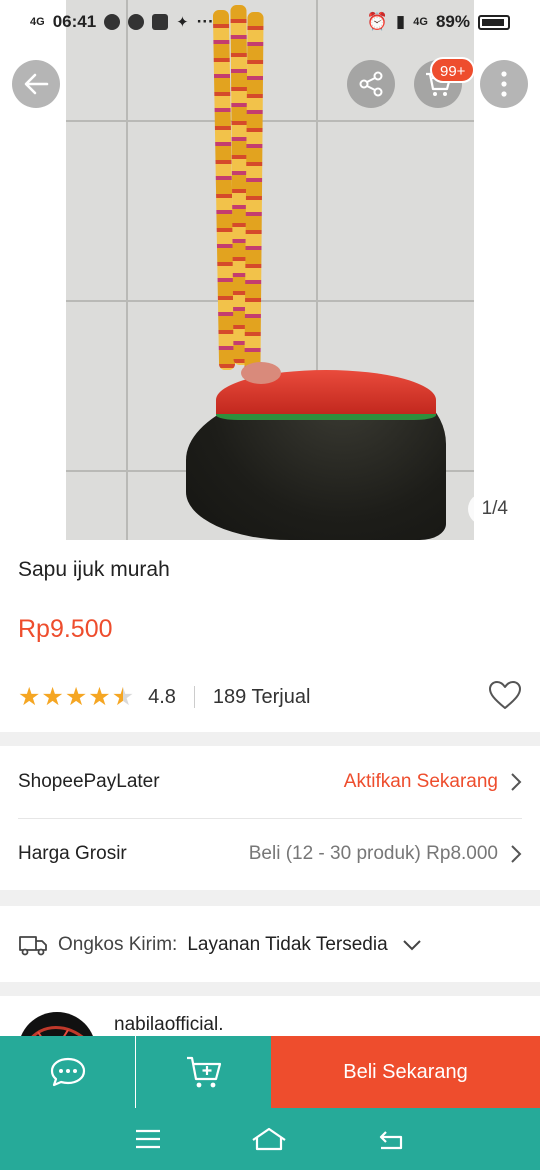  I want to click on chat-button, so click(67, 1072).